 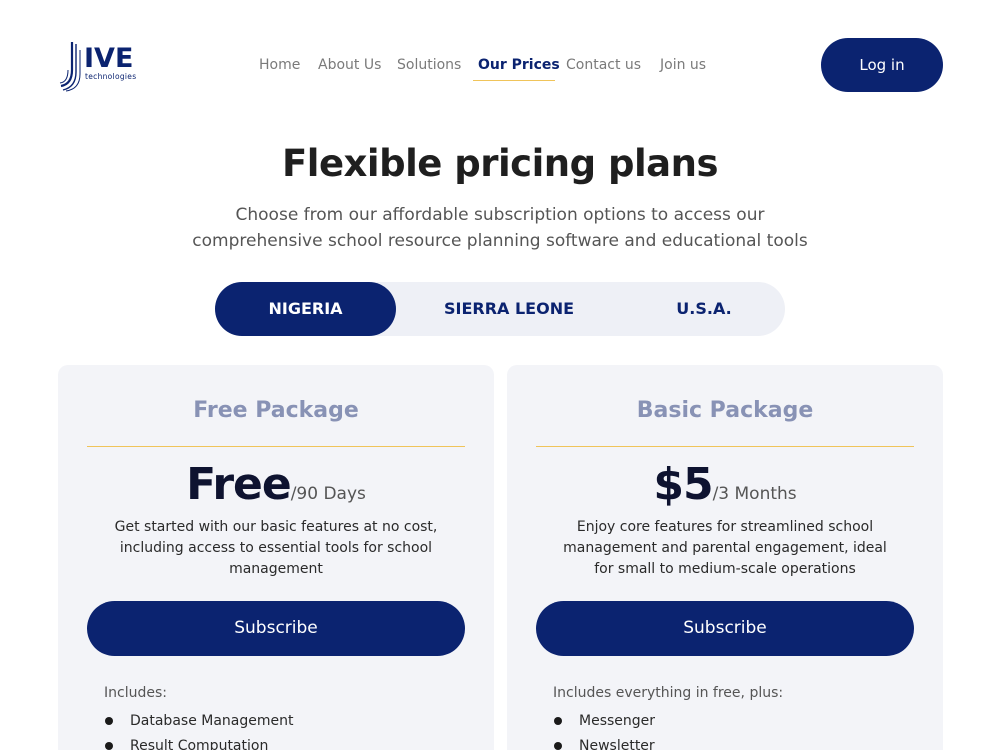 I want to click on nav-solutions: Solutions, so click(x=429, y=65).